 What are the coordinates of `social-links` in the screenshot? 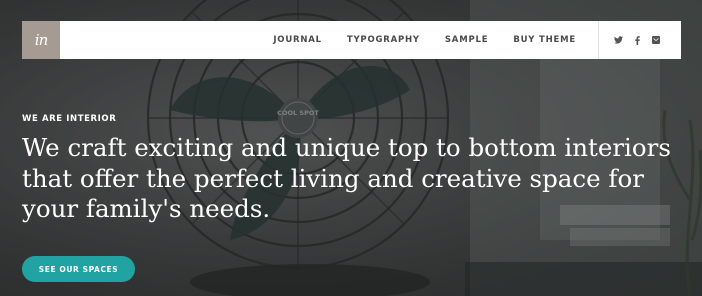 It's located at (639, 40).